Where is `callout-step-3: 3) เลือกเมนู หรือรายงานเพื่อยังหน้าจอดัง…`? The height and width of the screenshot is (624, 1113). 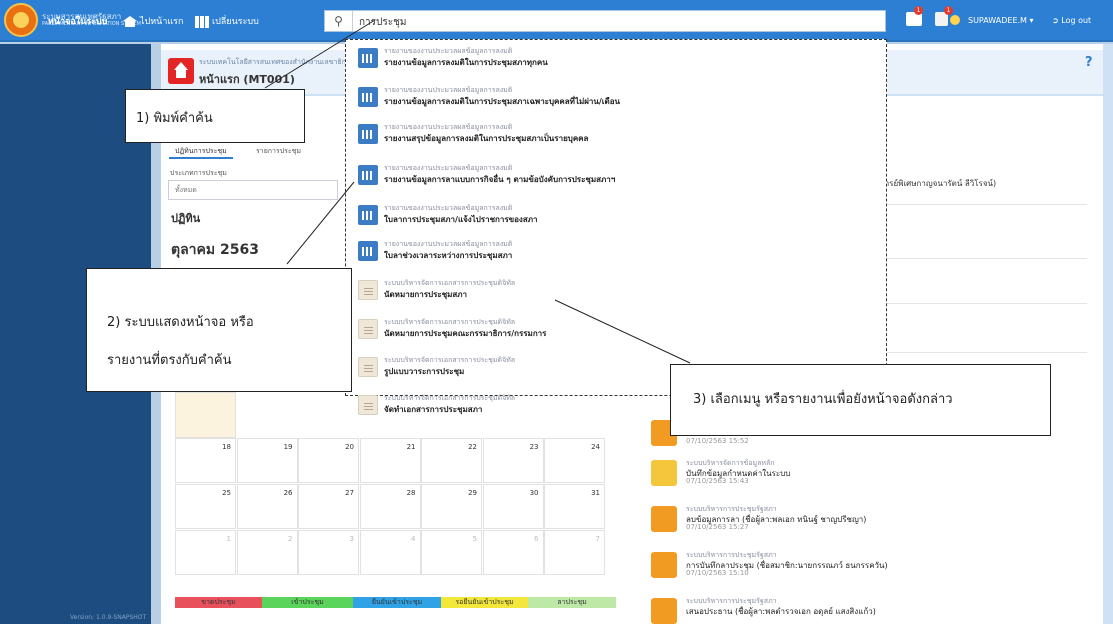
callout-step-3: 3) เลือกเมนู หรือรายงานเพื่อยังหน้าจอดัง… is located at coordinates (860, 400).